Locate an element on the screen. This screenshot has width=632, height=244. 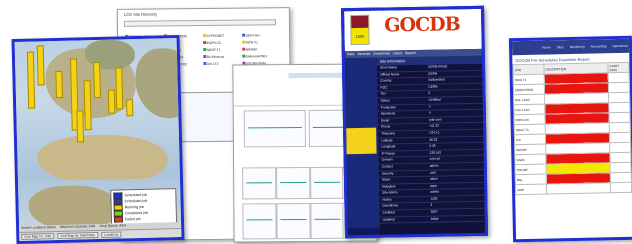
field-value: CERN-PROD is located at coordinates (438, 66).